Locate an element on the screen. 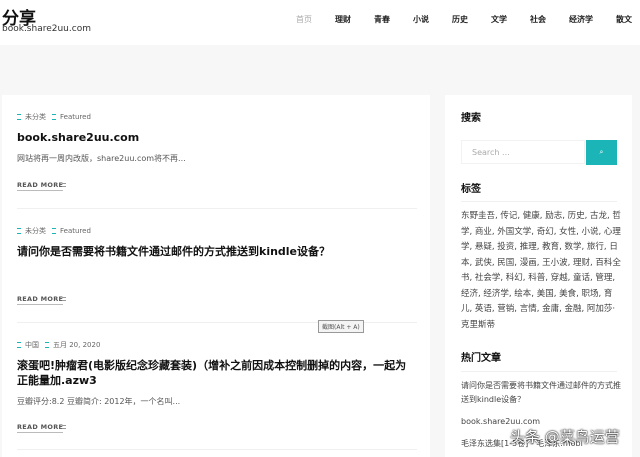 The height and width of the screenshot is (457, 640). nav-novel: 小说 is located at coordinates (421, 19).